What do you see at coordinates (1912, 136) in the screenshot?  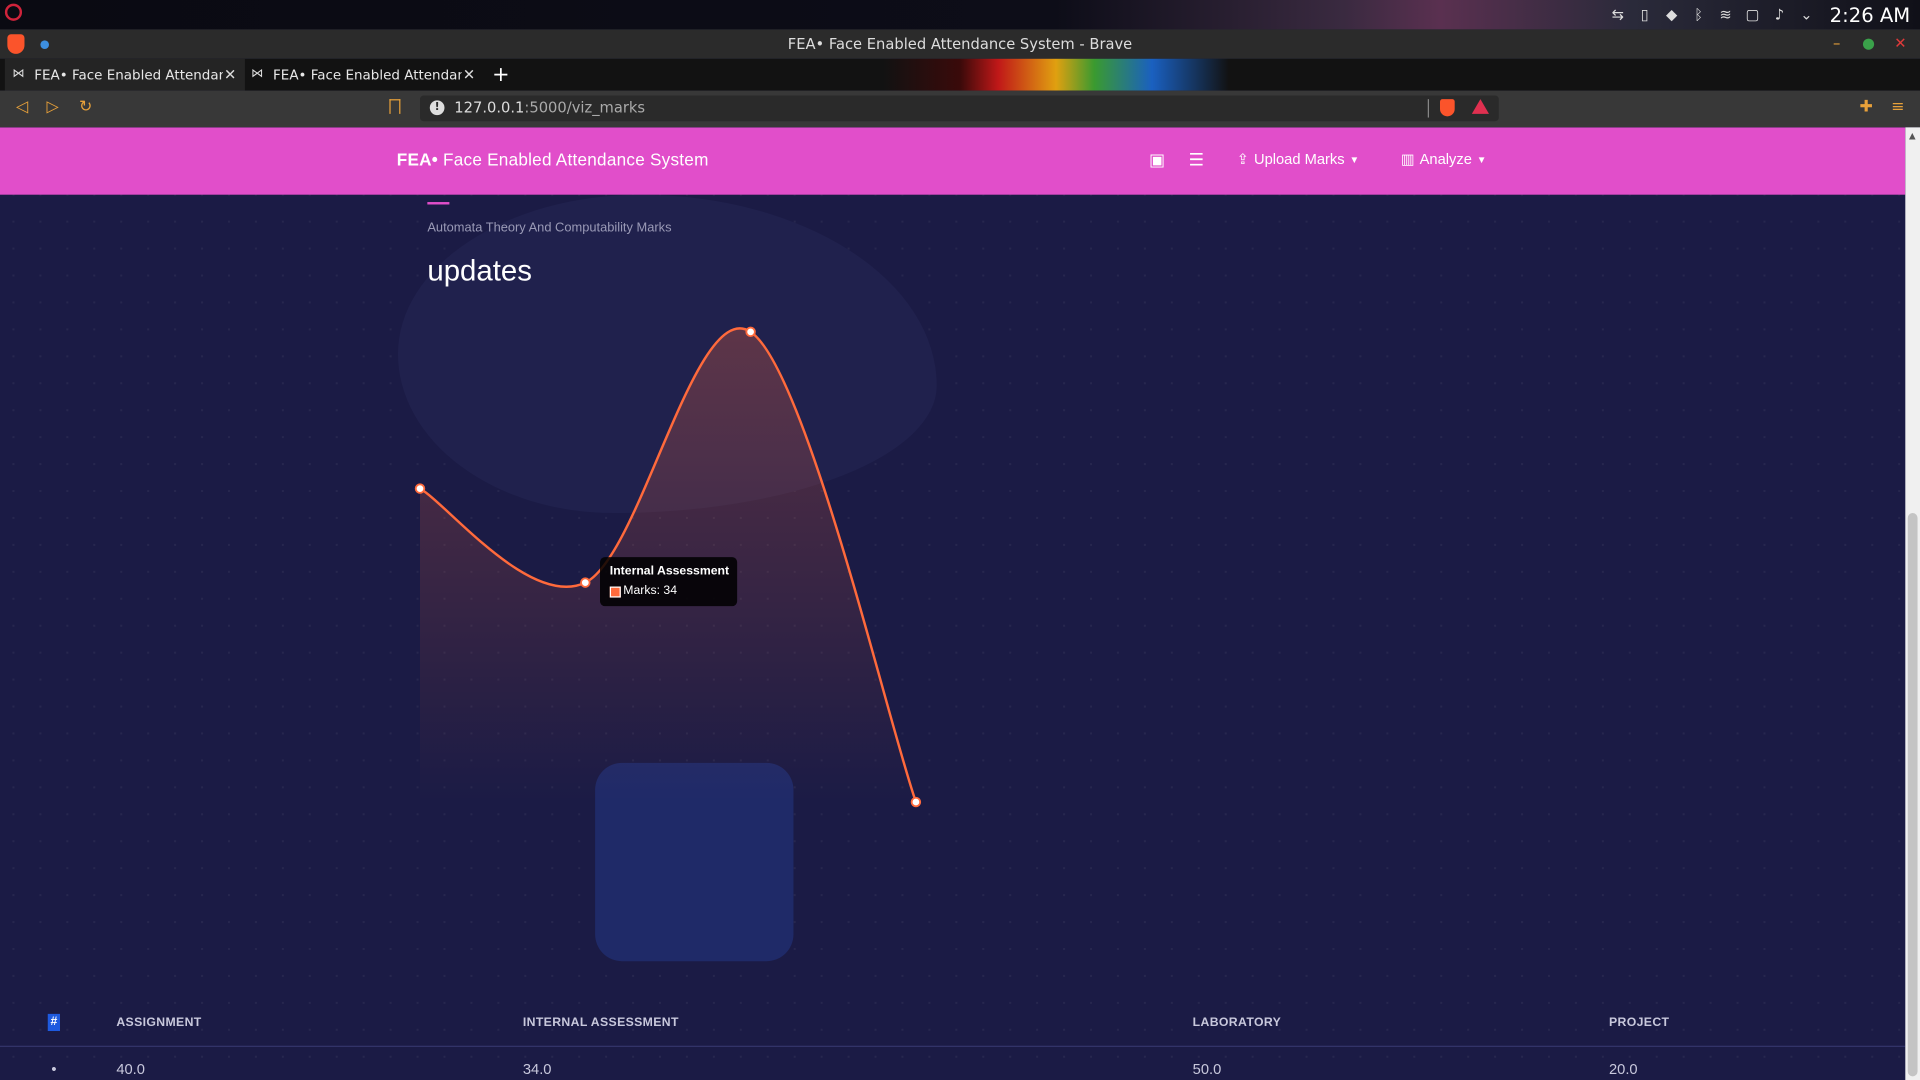 I see `scroll-up-icon: ▲` at bounding box center [1912, 136].